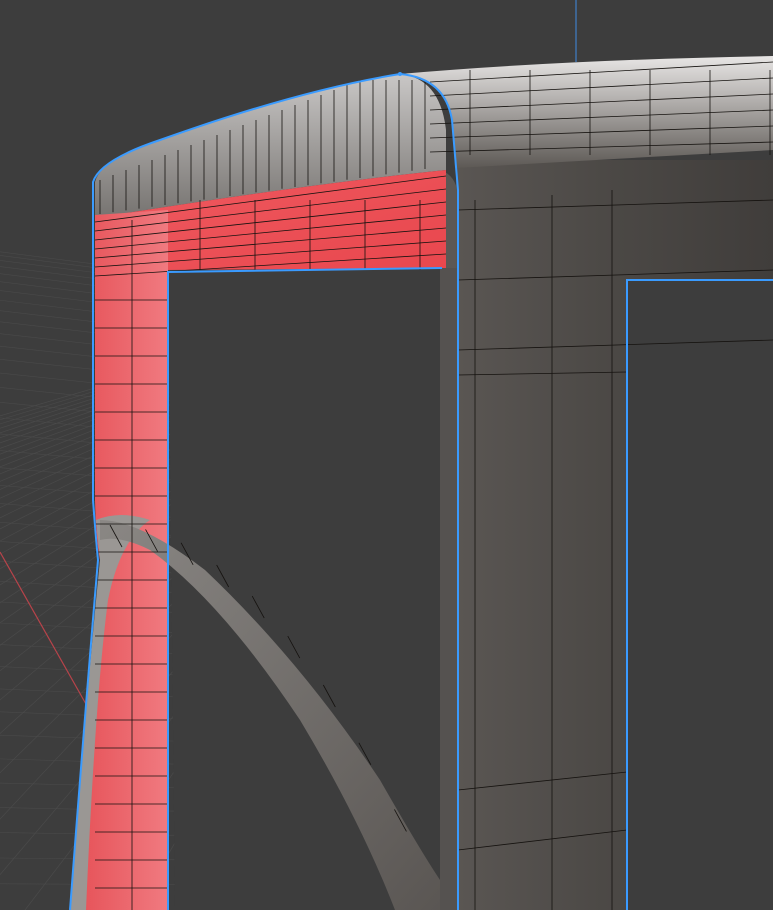 Image resolution: width=773 pixels, height=910 pixels. What do you see at coordinates (700, 595) in the screenshot?
I see `mesh-frame-opening` at bounding box center [700, 595].